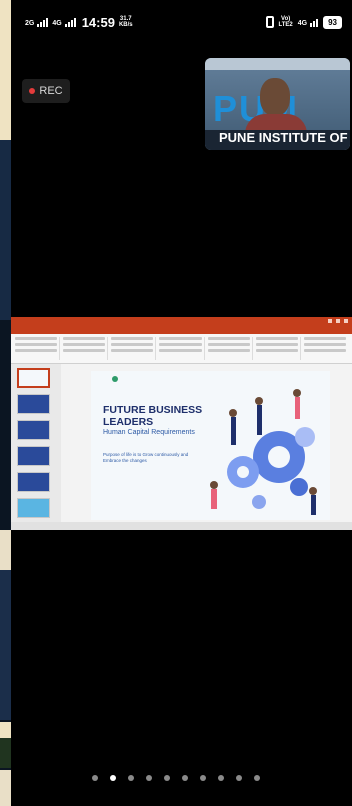 The width and height of the screenshot is (352, 806). Describe the element at coordinates (338, 321) in the screenshot. I see `window-controls` at that location.